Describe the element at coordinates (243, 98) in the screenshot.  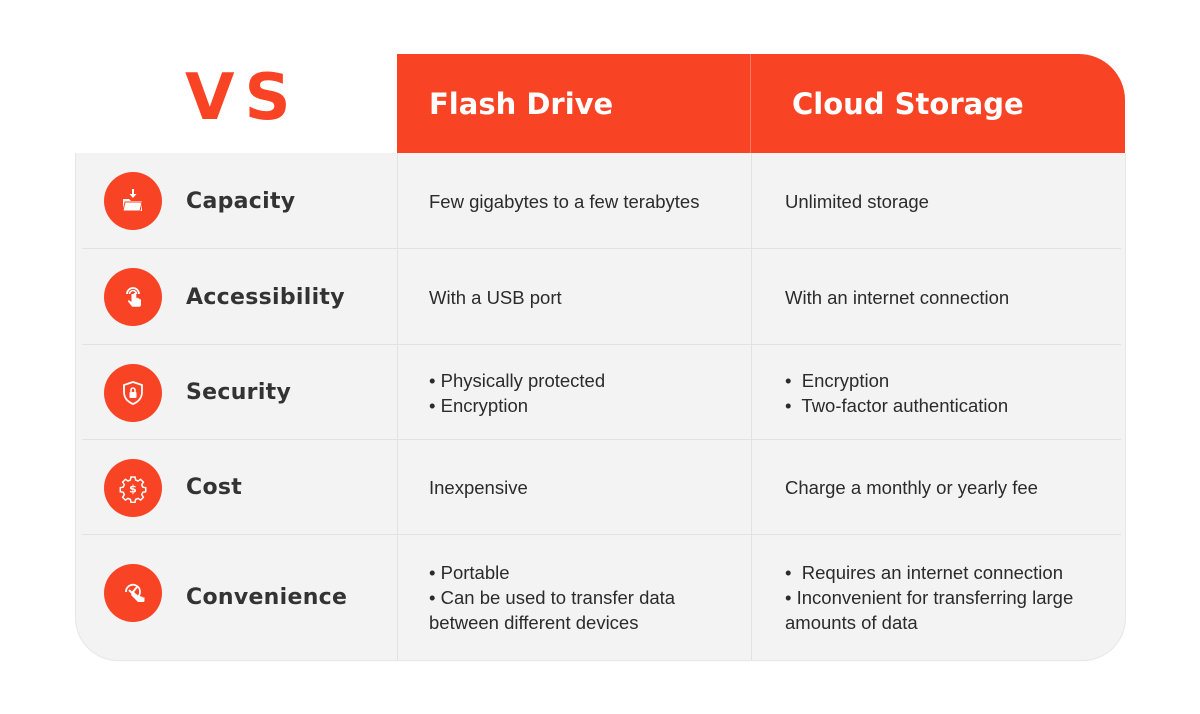
I see `vs-title: VS` at that location.